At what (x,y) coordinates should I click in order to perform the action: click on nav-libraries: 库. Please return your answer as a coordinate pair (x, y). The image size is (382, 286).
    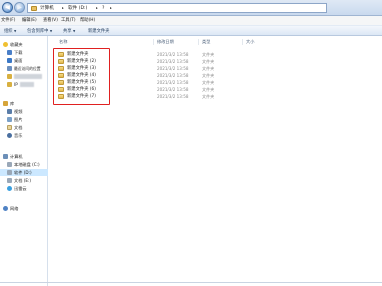
    Looking at the image, I should click on (24, 103).